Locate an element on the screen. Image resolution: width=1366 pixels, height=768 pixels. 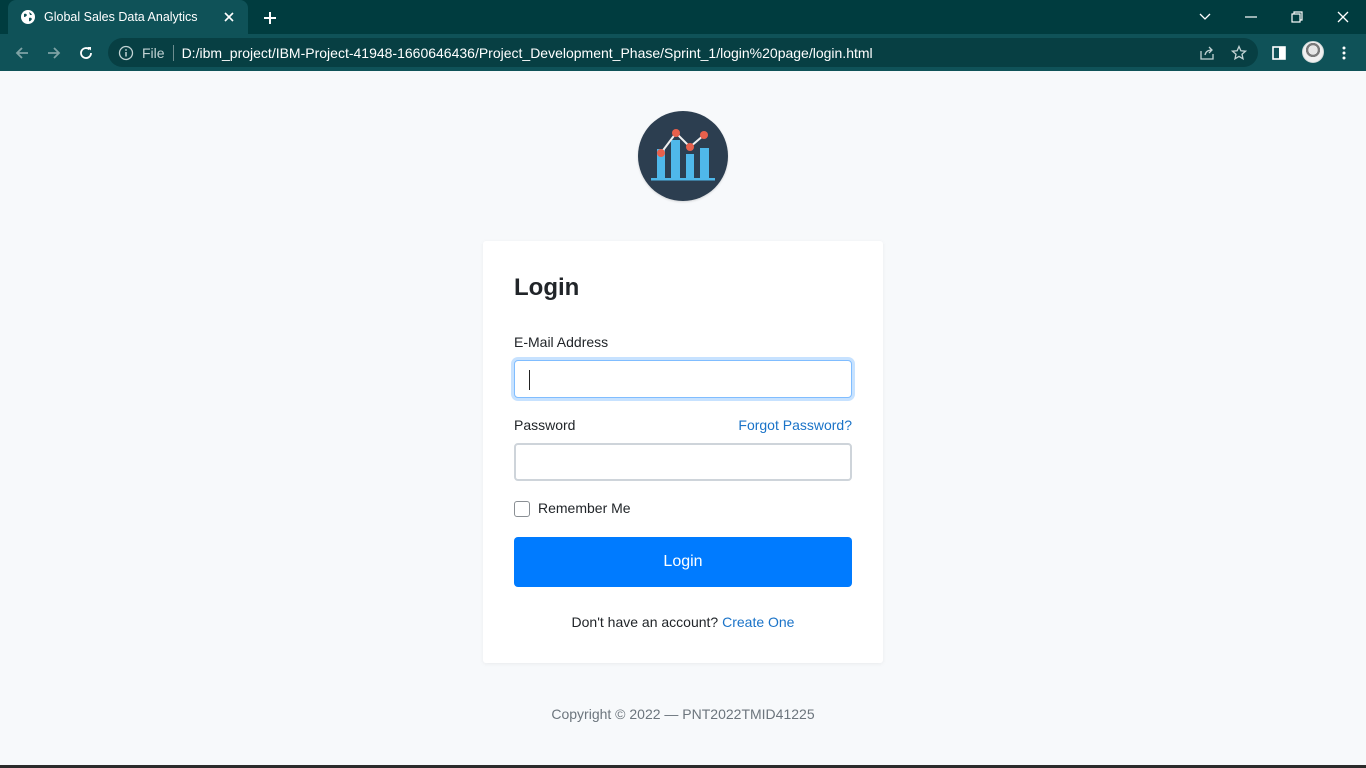
signup-prompt: Don't have an account? Create One is located at coordinates (683, 622).